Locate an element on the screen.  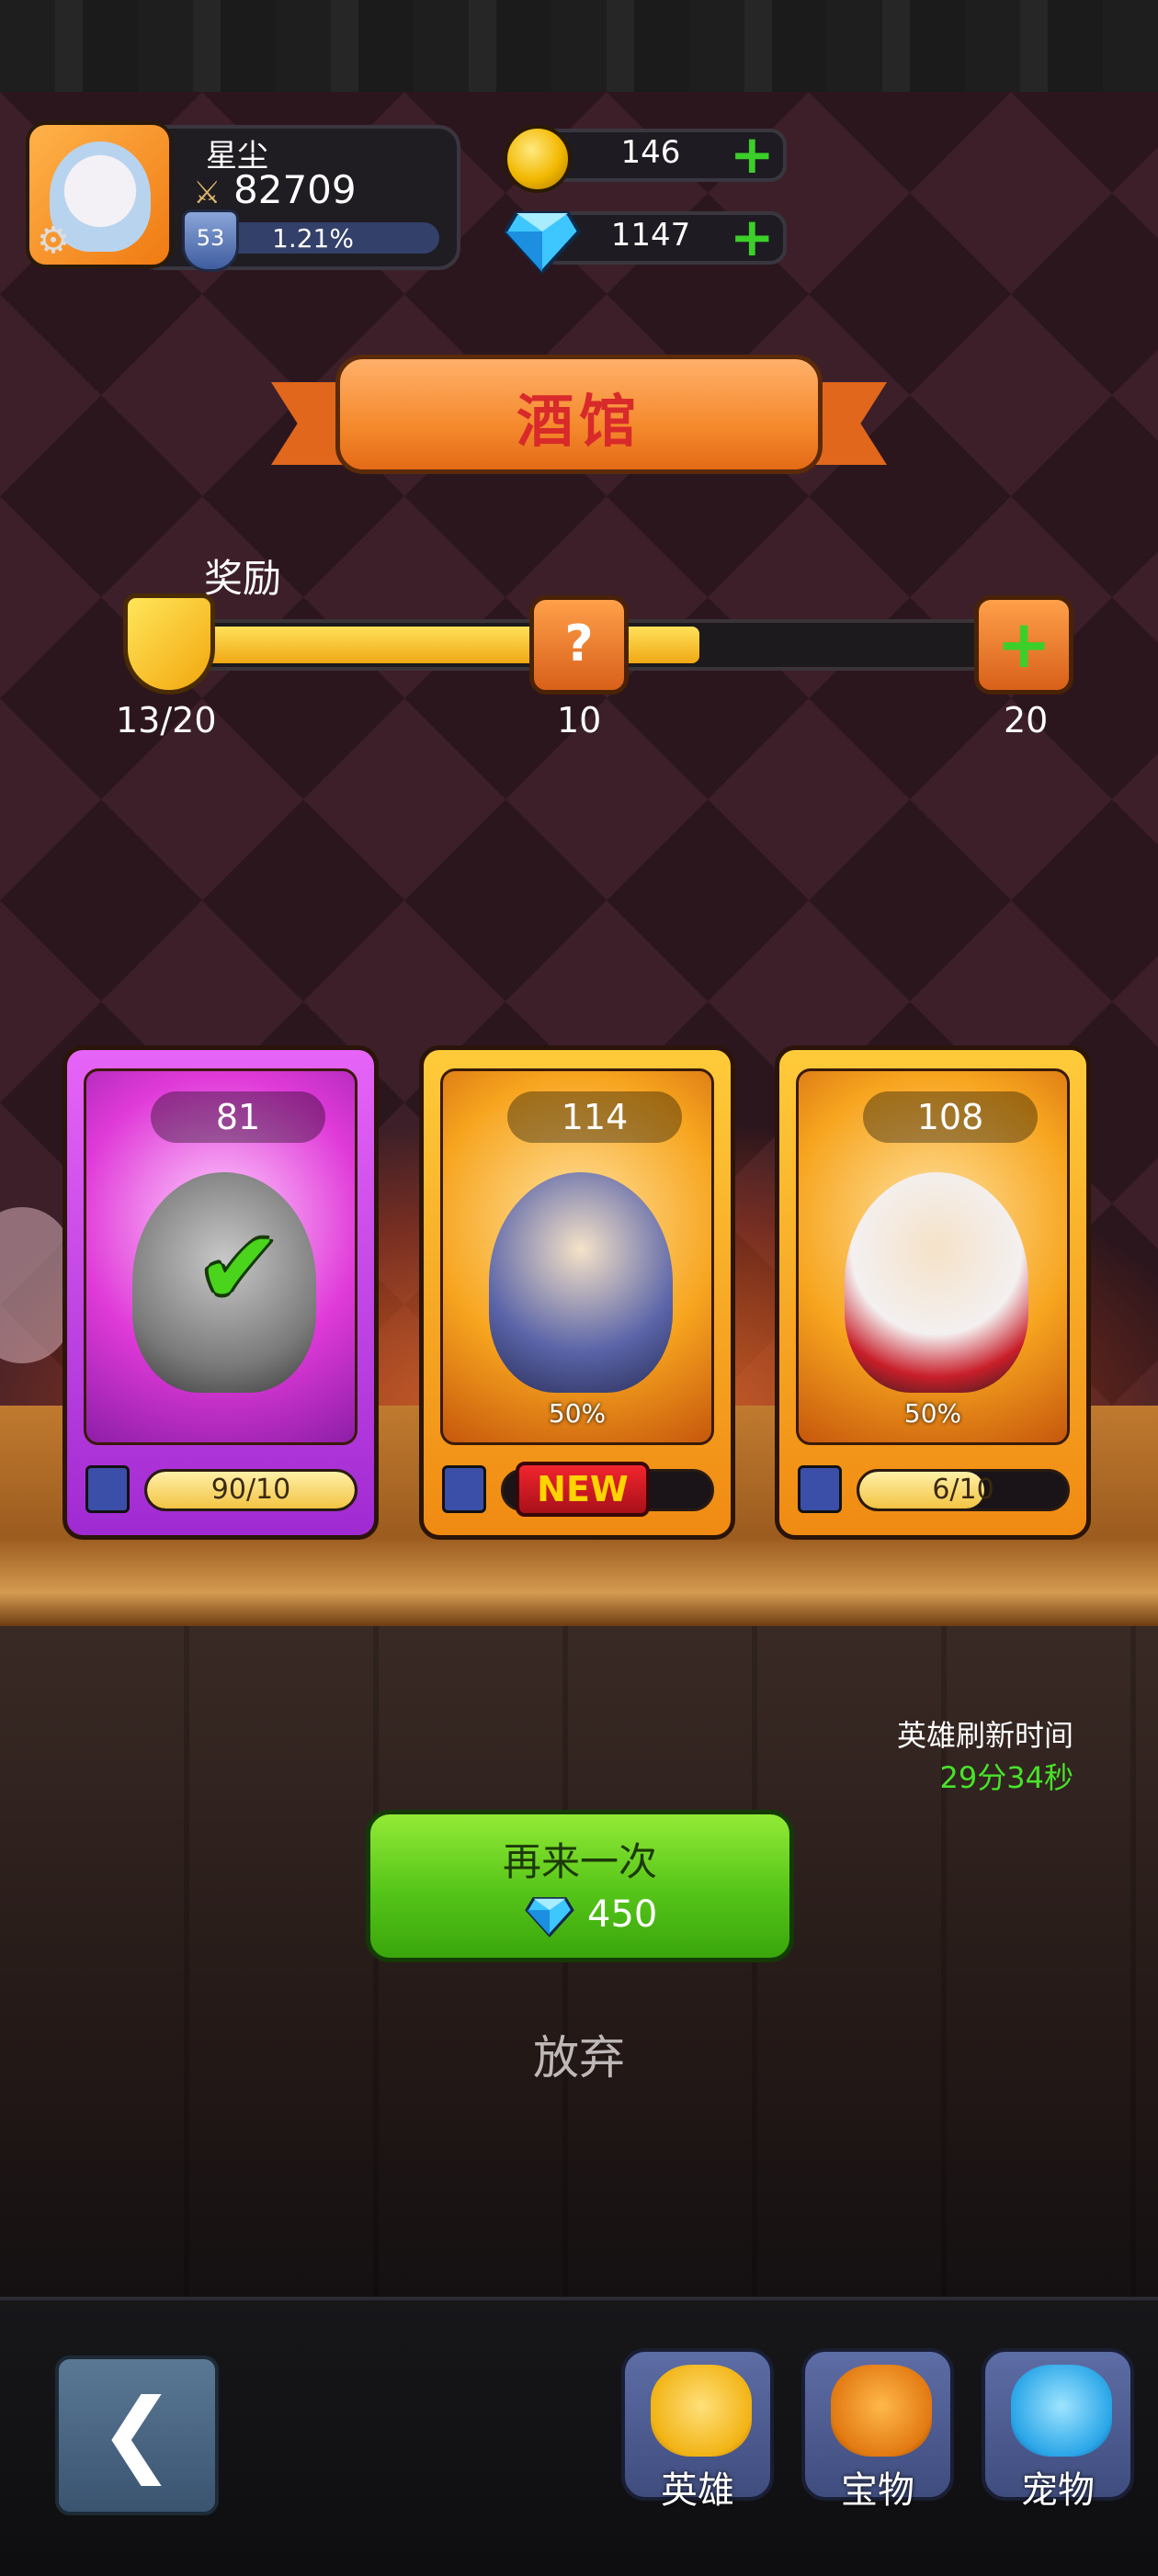
pet-dragon-icon is located at coordinates (1061, 2411).